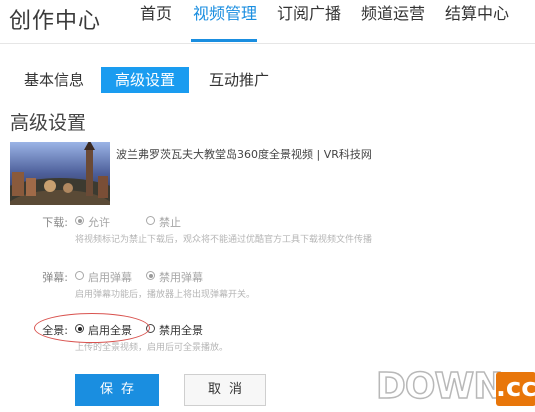 This screenshot has height=412, width=535. Describe the element at coordinates (145, 80) in the screenshot. I see `tab-advanced-settings: 高级设置` at that location.